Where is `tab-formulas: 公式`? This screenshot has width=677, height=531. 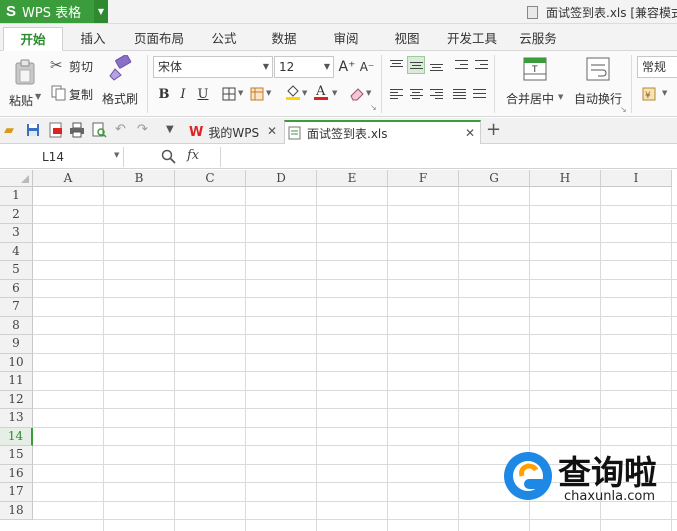 tab-formulas: 公式 is located at coordinates (224, 39).